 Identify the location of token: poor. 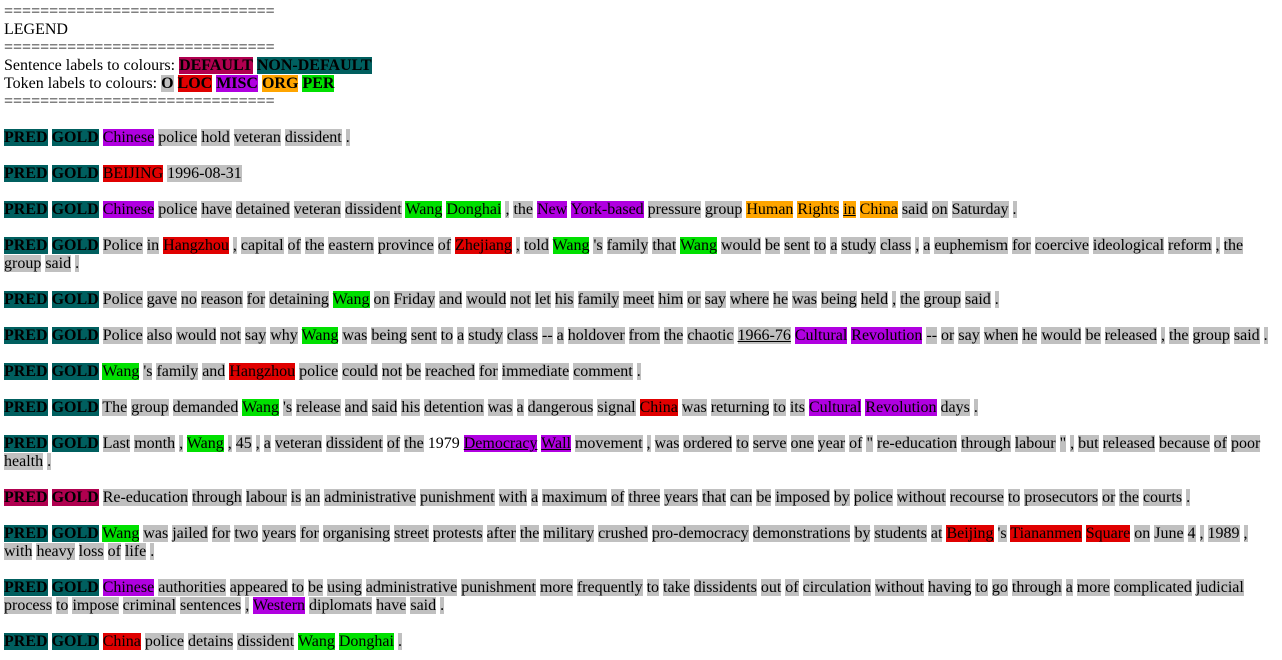
(1245, 443).